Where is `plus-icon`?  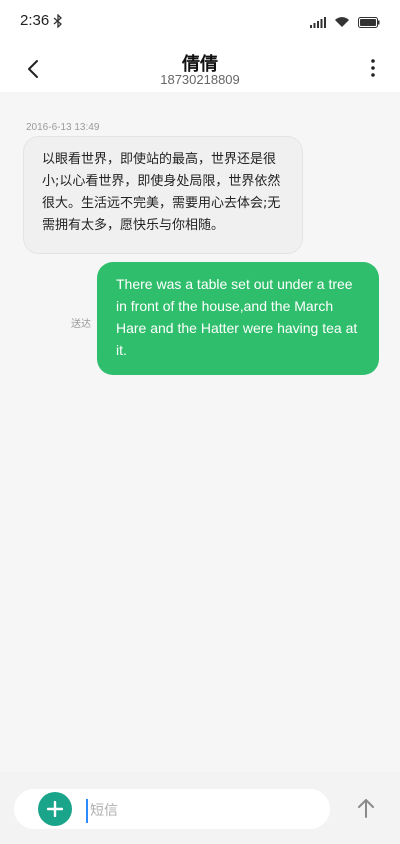 plus-icon is located at coordinates (55, 809).